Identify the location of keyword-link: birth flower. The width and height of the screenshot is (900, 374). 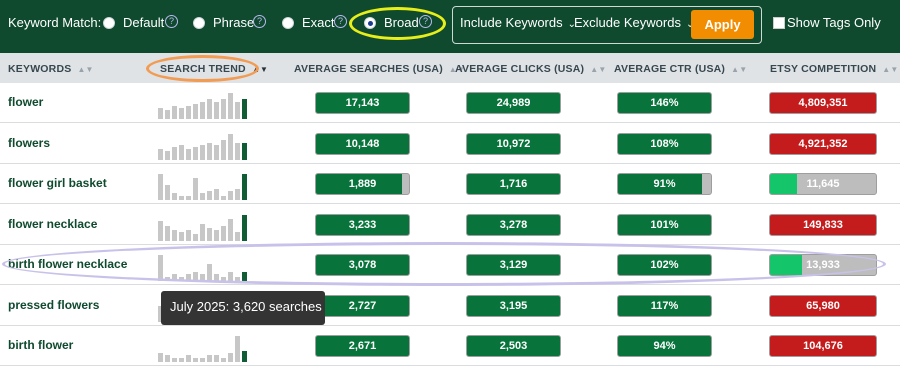
(40, 345).